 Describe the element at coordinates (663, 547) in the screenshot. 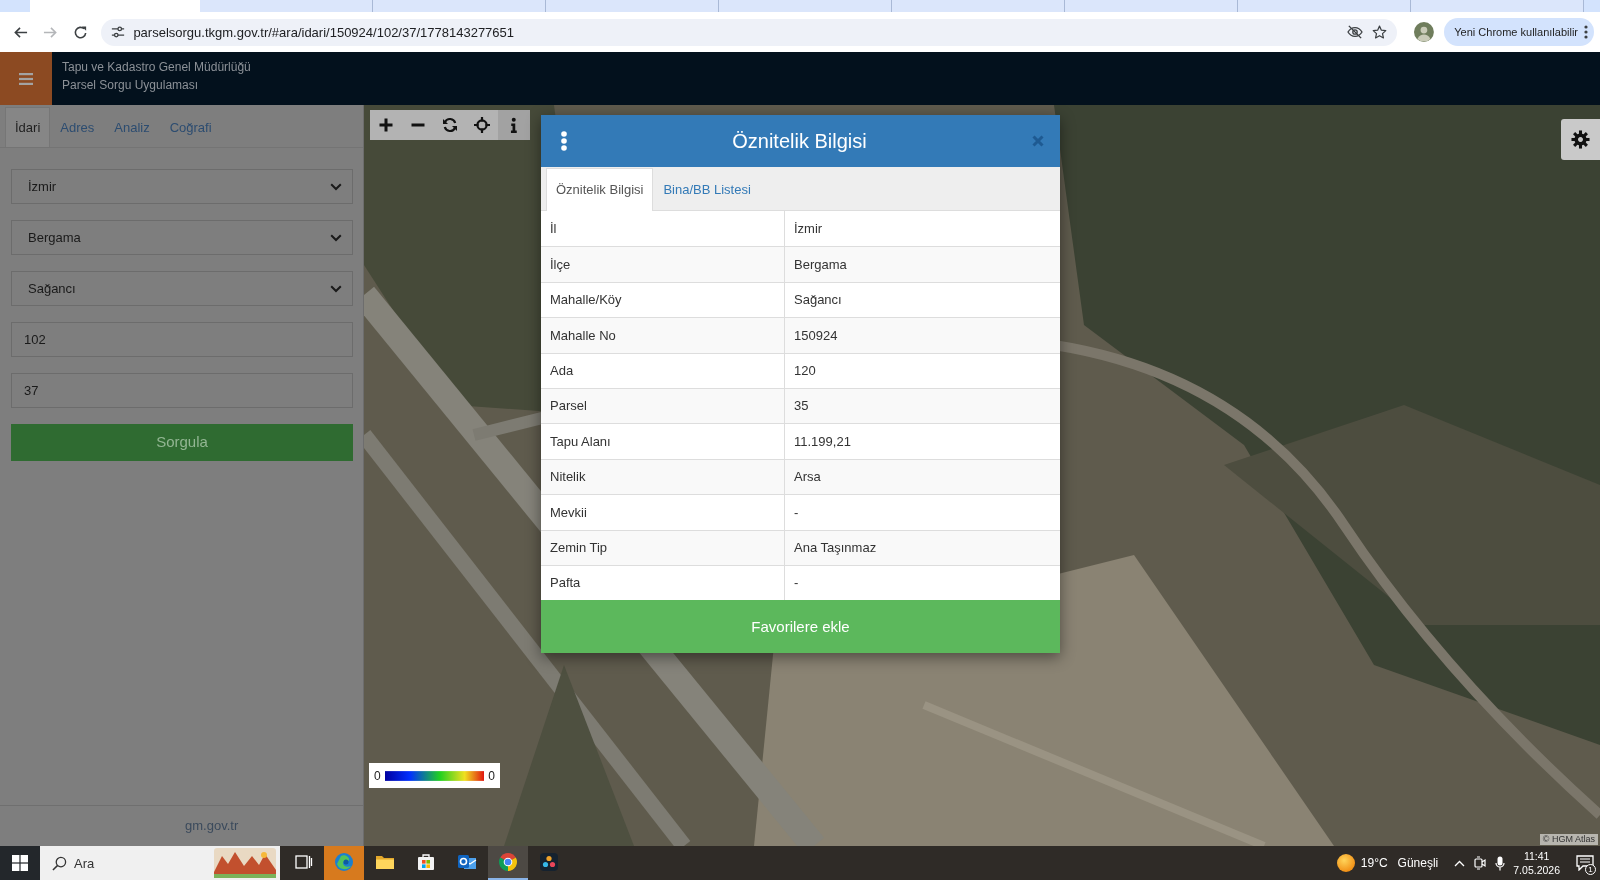

I see `attribute-label: Zemin Tip` at that location.